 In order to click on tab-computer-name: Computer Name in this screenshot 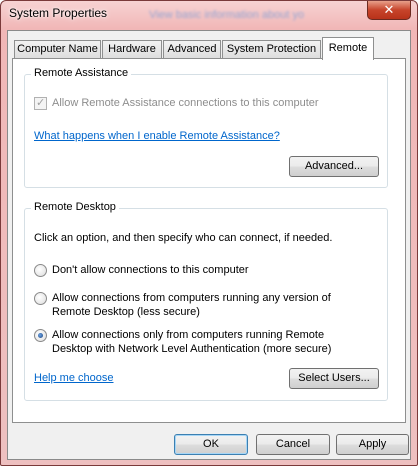, I will do `click(57, 49)`.